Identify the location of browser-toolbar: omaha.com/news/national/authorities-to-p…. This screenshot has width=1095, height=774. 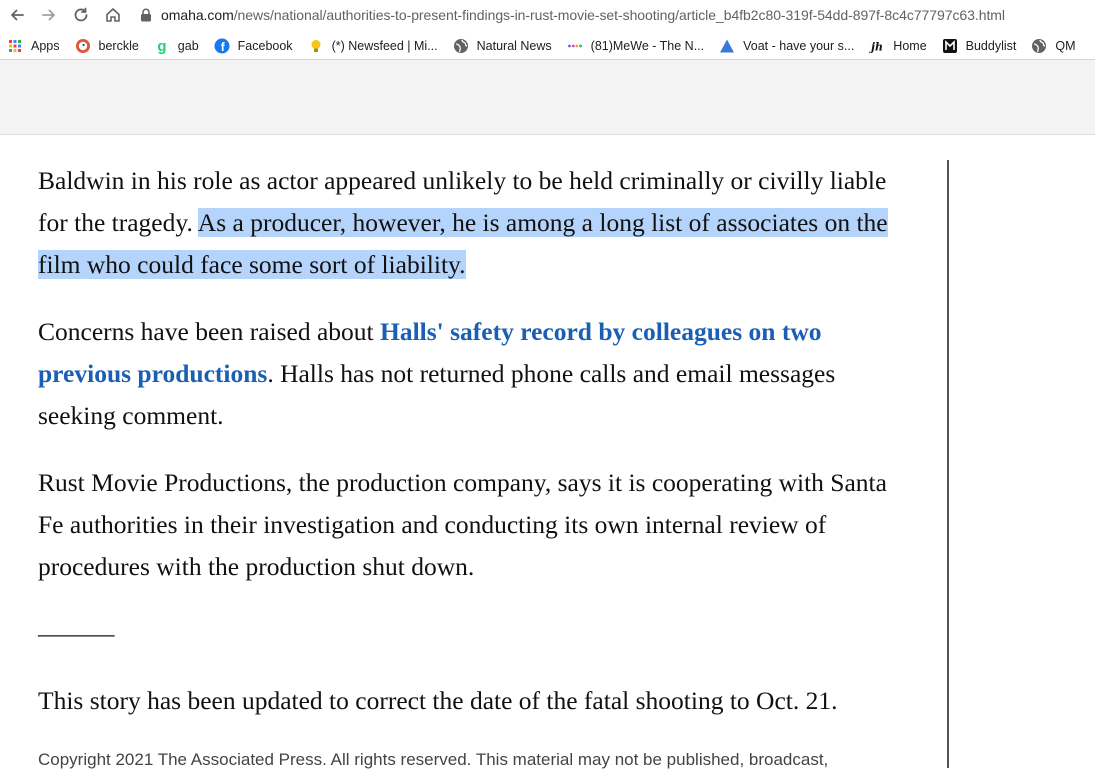
(547, 15).